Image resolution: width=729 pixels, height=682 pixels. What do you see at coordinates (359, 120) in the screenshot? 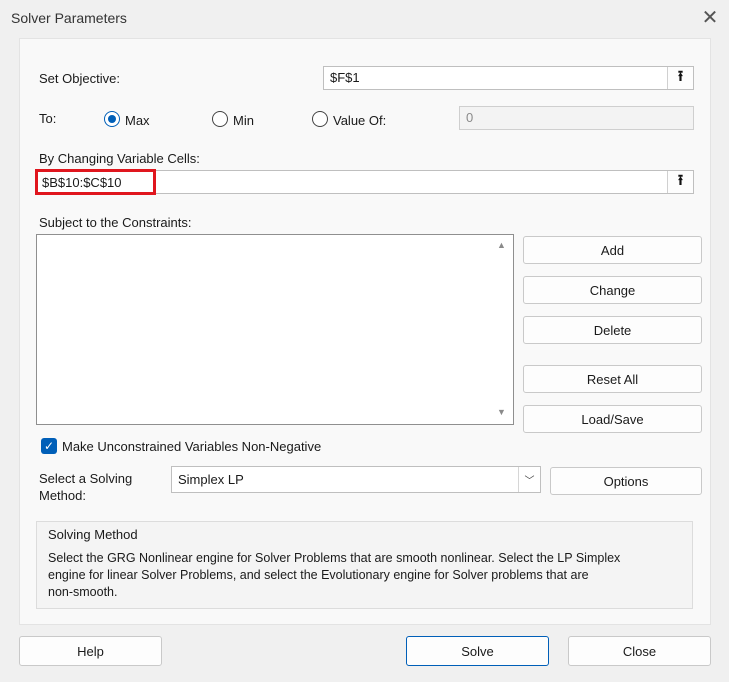
I see `value-of-label: Value Of:` at bounding box center [359, 120].